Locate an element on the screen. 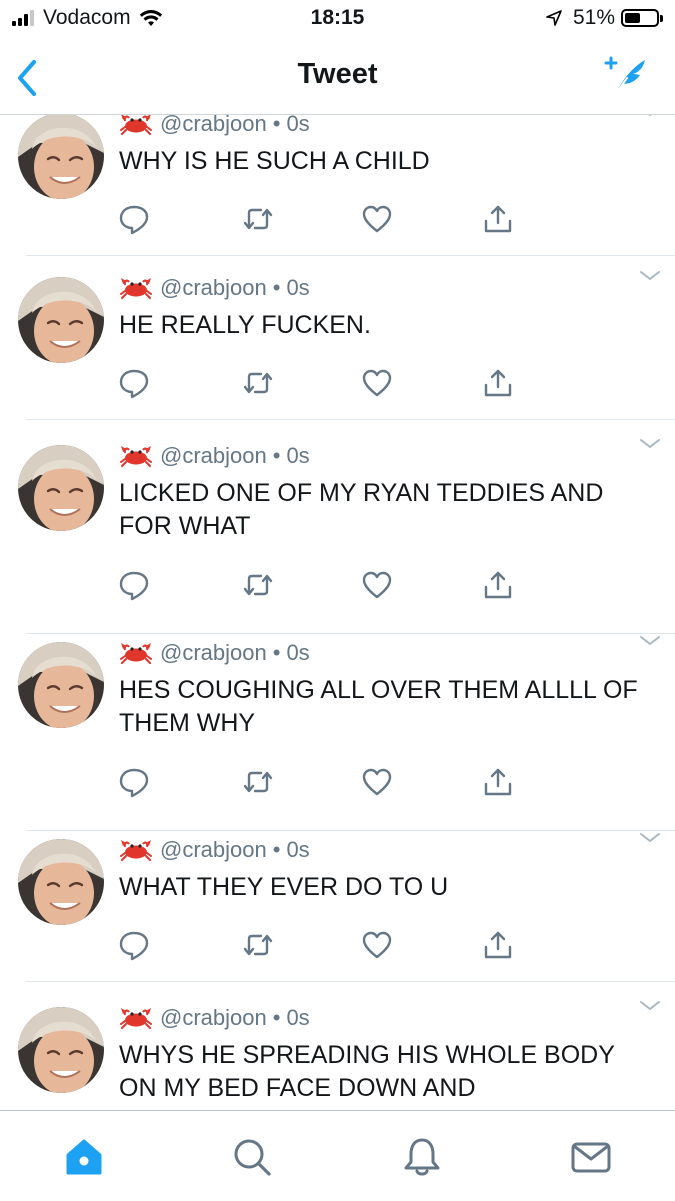  compose-feather-icon is located at coordinates (626, 75).